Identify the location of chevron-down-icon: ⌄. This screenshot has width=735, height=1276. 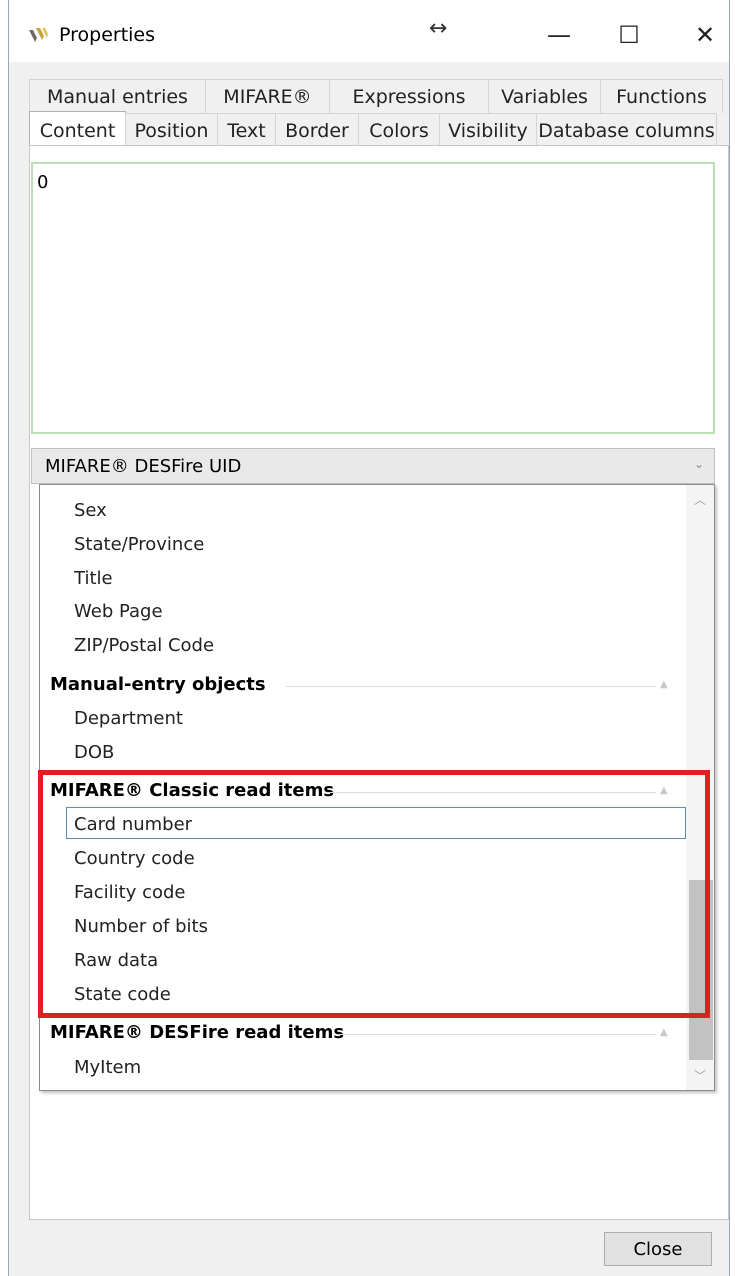
(698, 464).